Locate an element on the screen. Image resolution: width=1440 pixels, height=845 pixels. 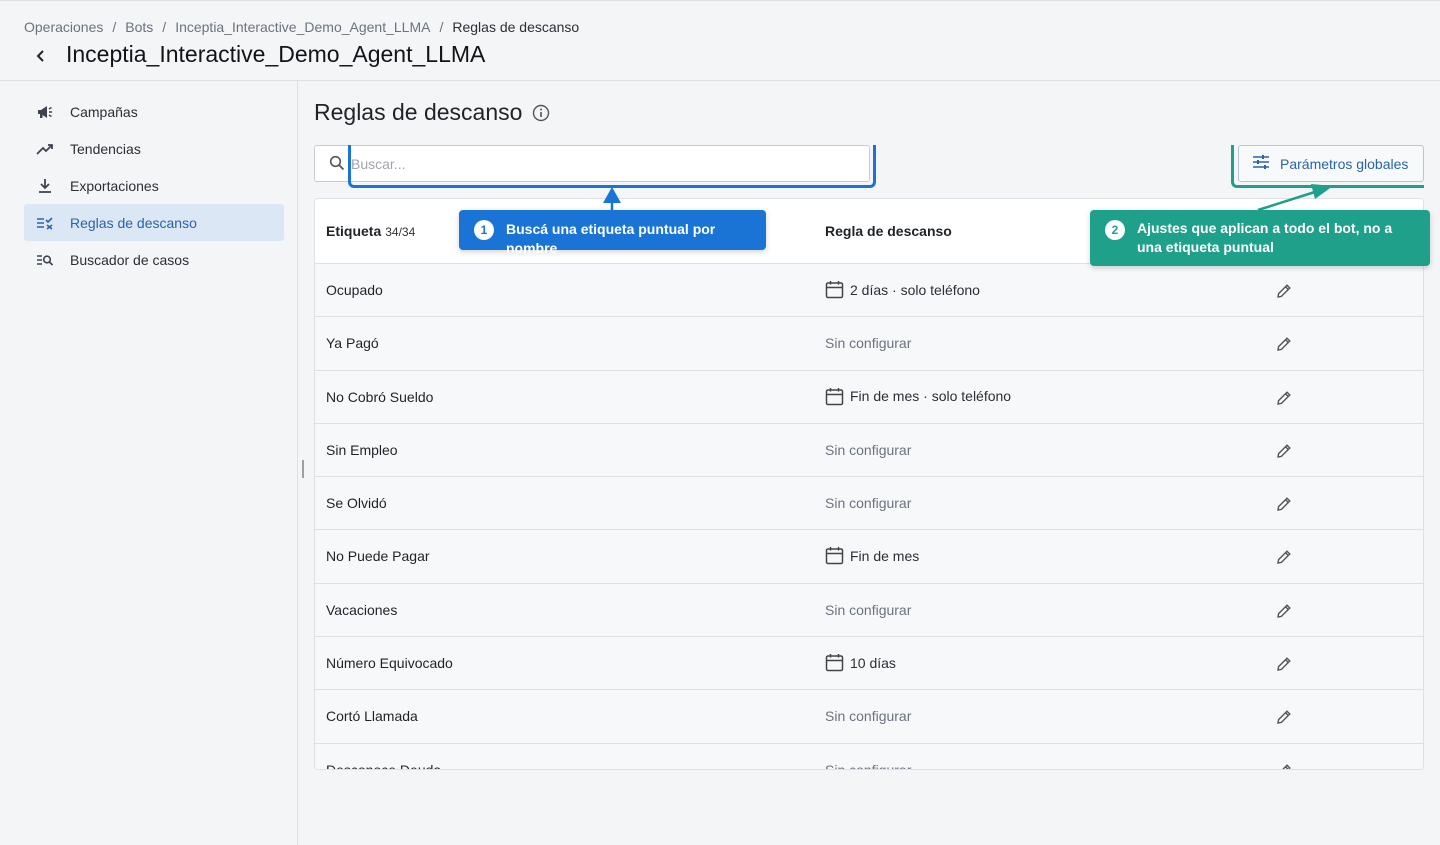
chevron-left-icon is located at coordinates (40, 56).